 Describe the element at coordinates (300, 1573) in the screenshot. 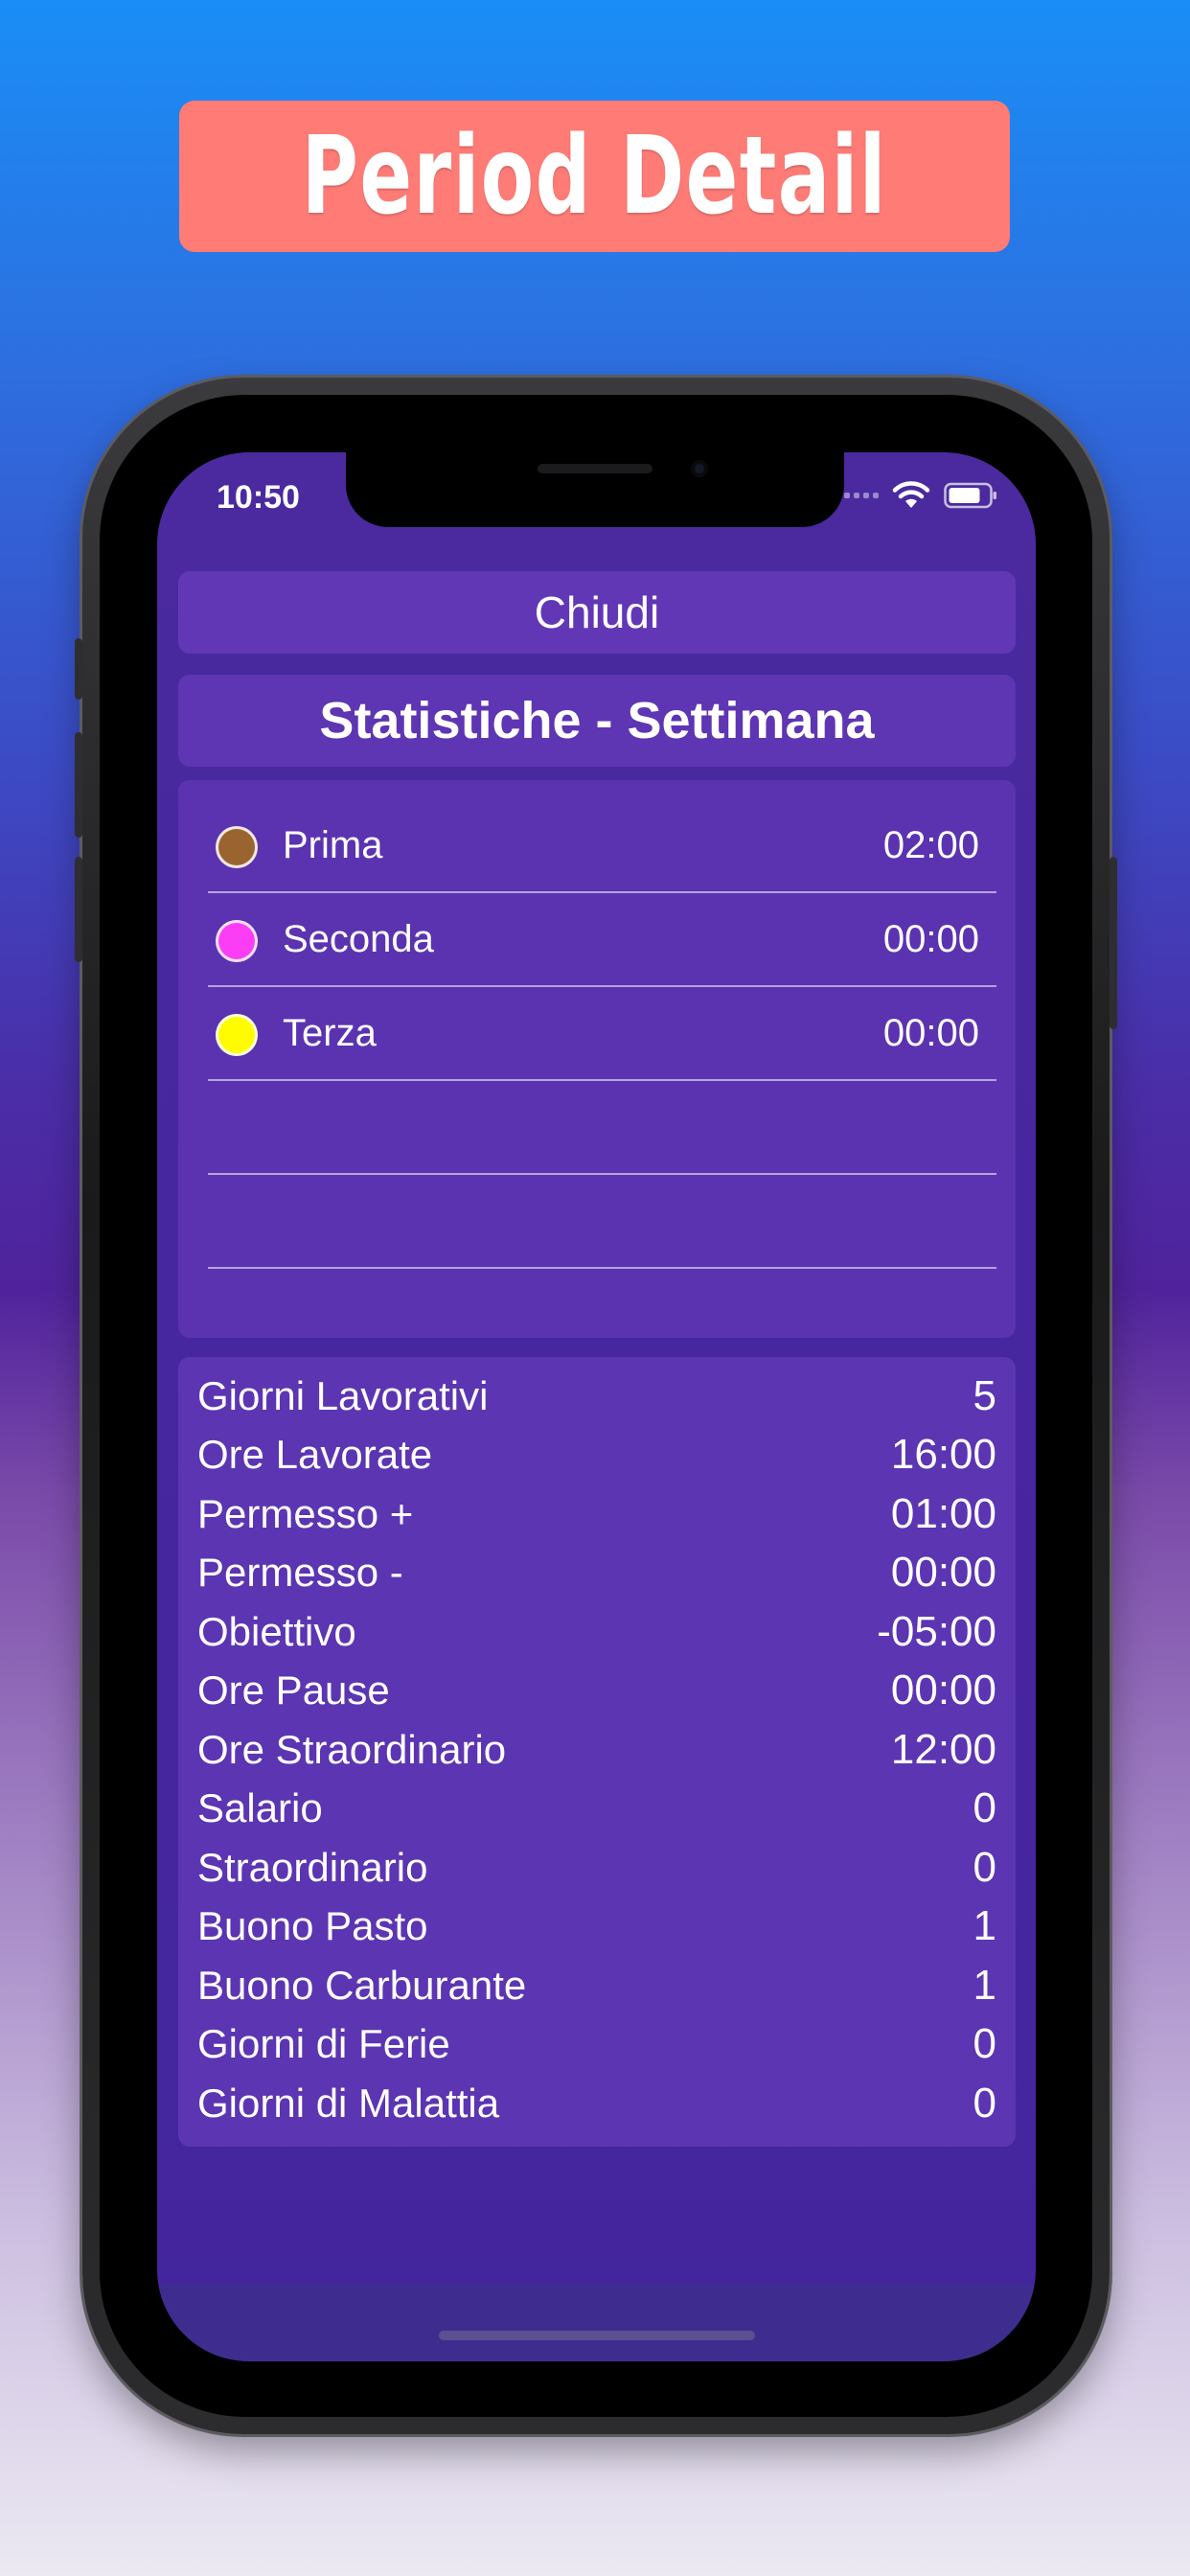

I see `stat-label: Permesso -` at that location.